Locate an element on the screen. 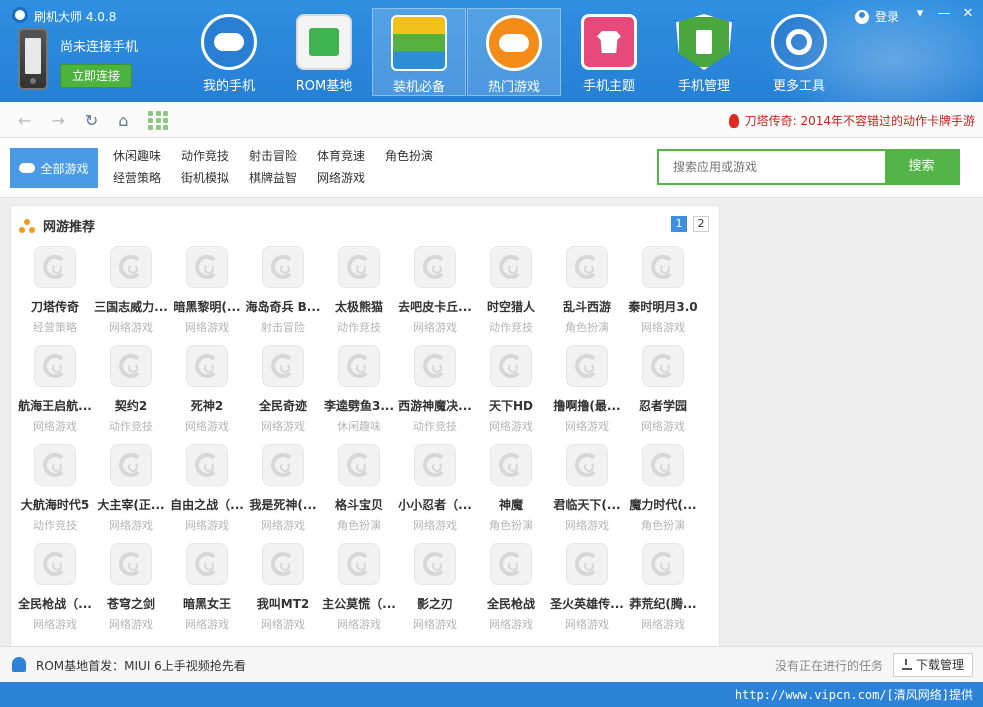 The width and height of the screenshot is (983, 707). category-link: 棋牌益智 is located at coordinates (283, 178).